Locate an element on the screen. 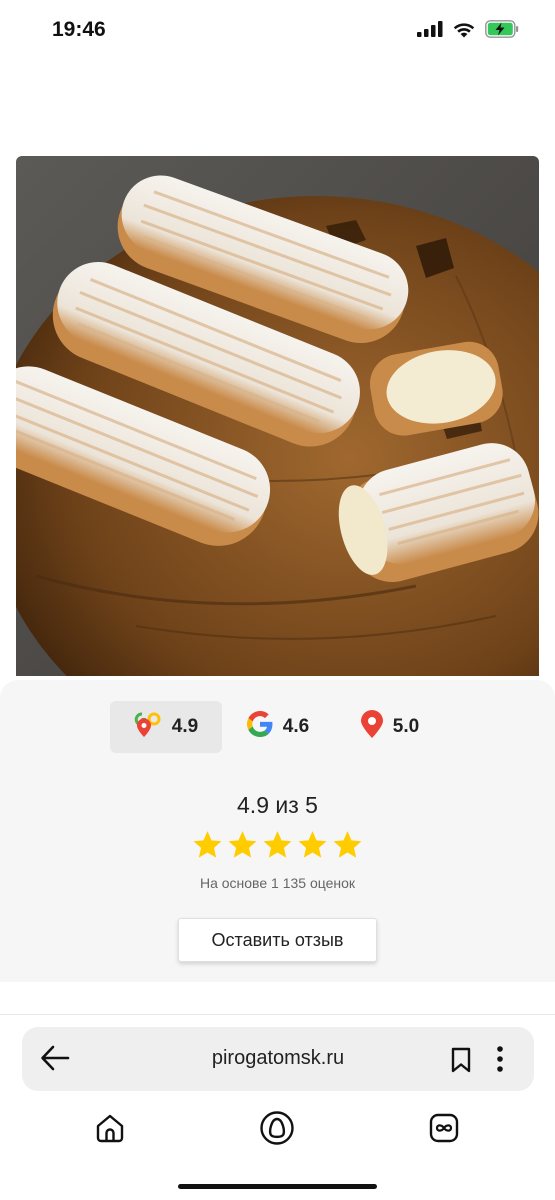 This screenshot has height=1200, width=555. tab-google: 4.6 is located at coordinates (278, 727).